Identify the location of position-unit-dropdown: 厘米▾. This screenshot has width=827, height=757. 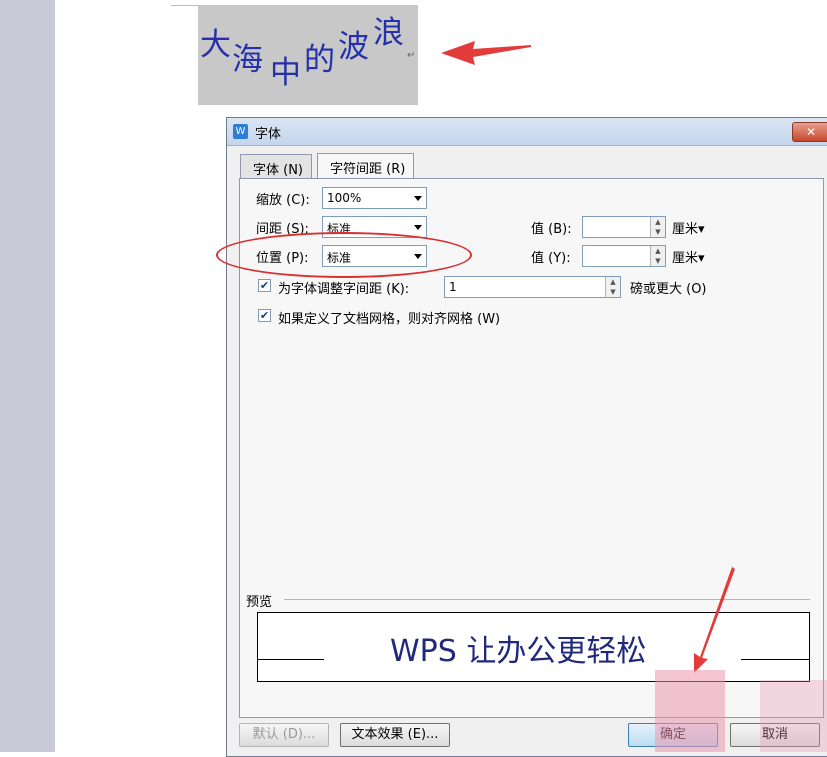
(688, 256).